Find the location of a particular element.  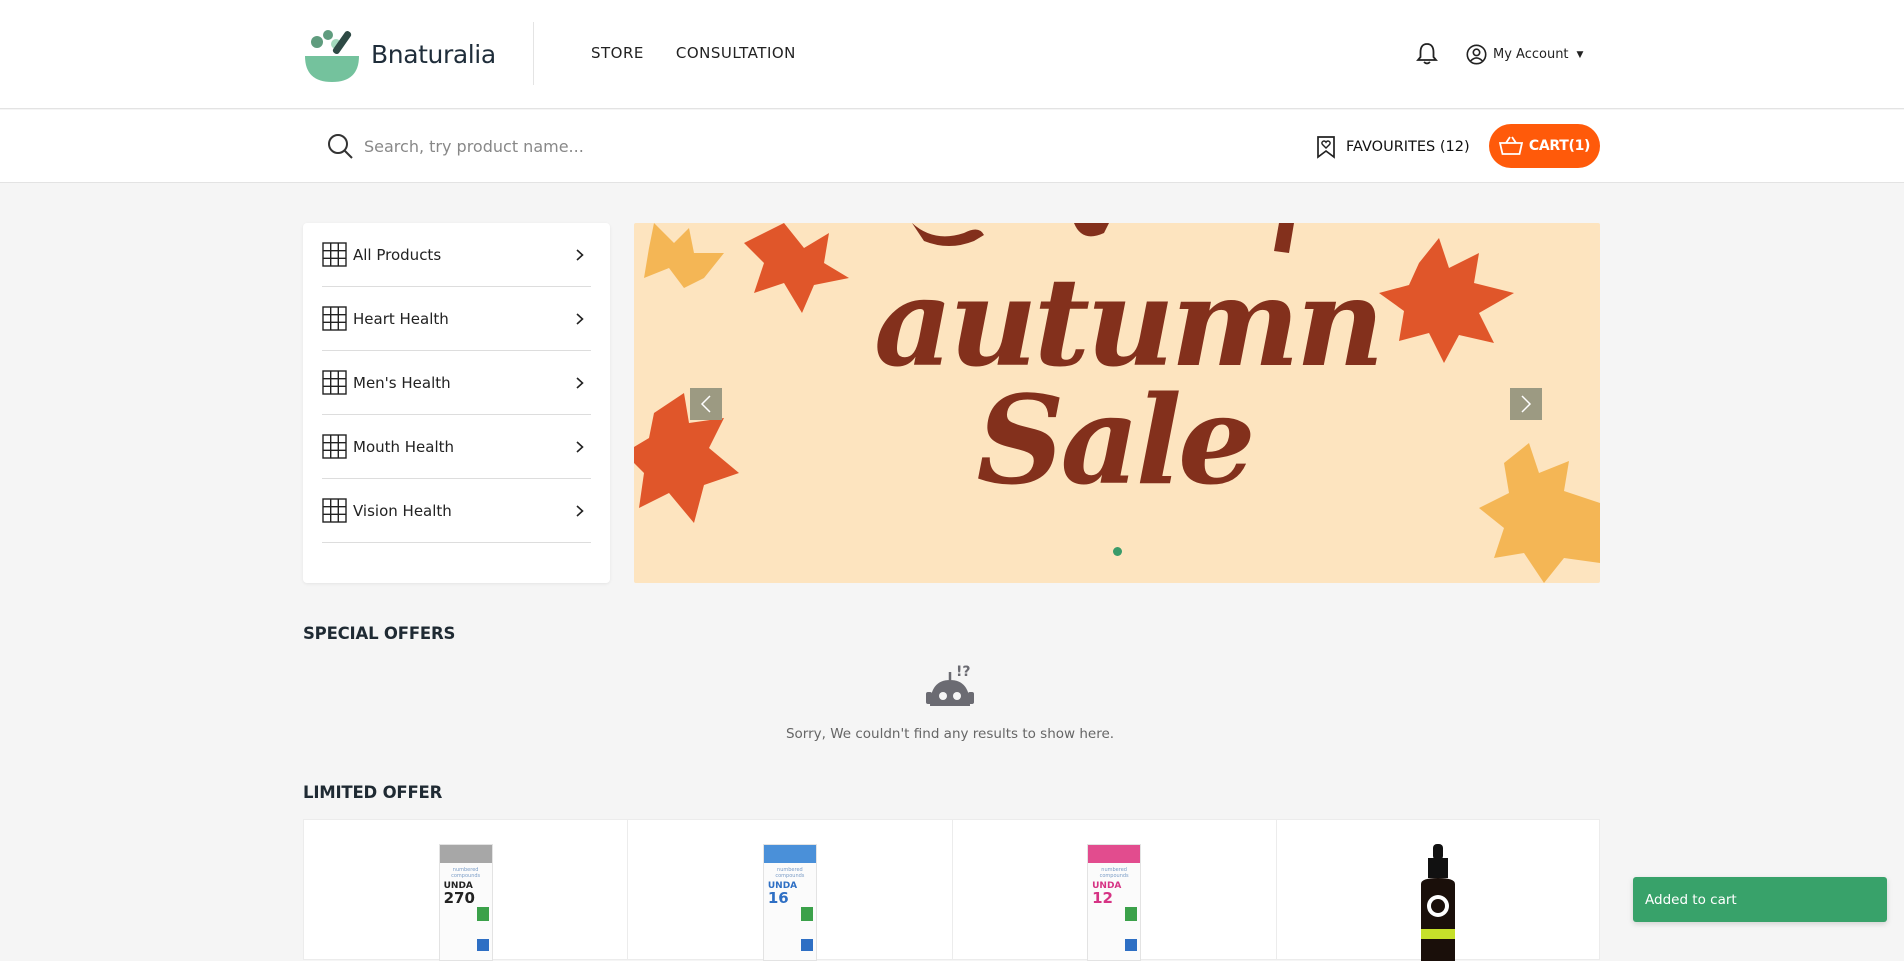

dropper-bottle-image is located at coordinates (1437, 902).